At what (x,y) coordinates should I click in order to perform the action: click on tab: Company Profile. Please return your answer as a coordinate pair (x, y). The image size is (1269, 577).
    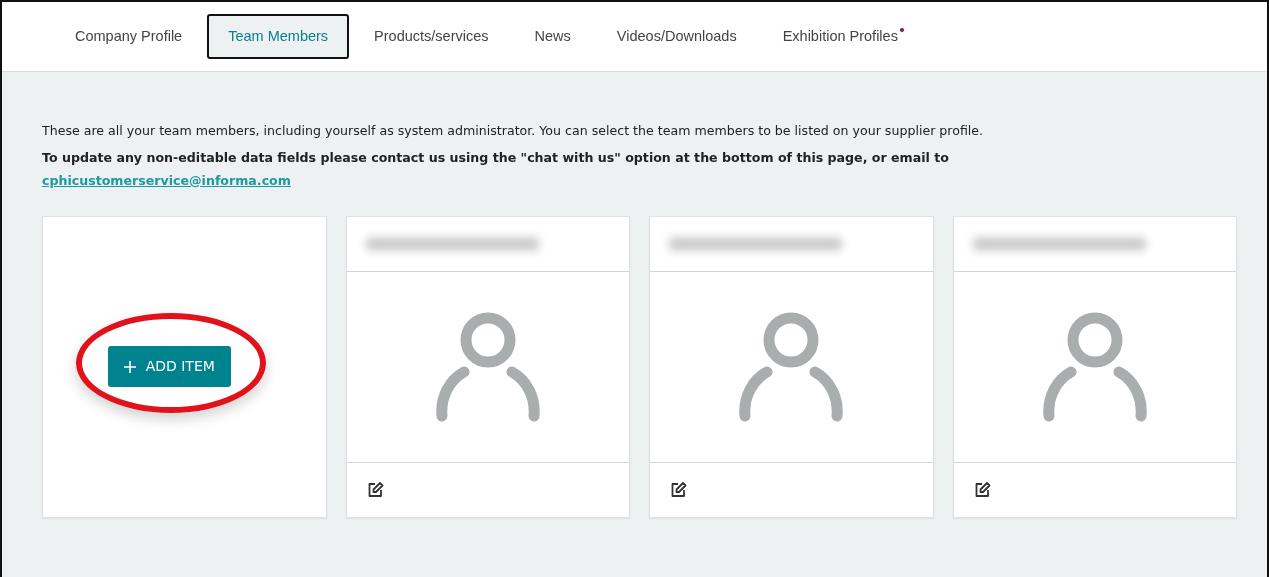
    Looking at the image, I should click on (129, 36).